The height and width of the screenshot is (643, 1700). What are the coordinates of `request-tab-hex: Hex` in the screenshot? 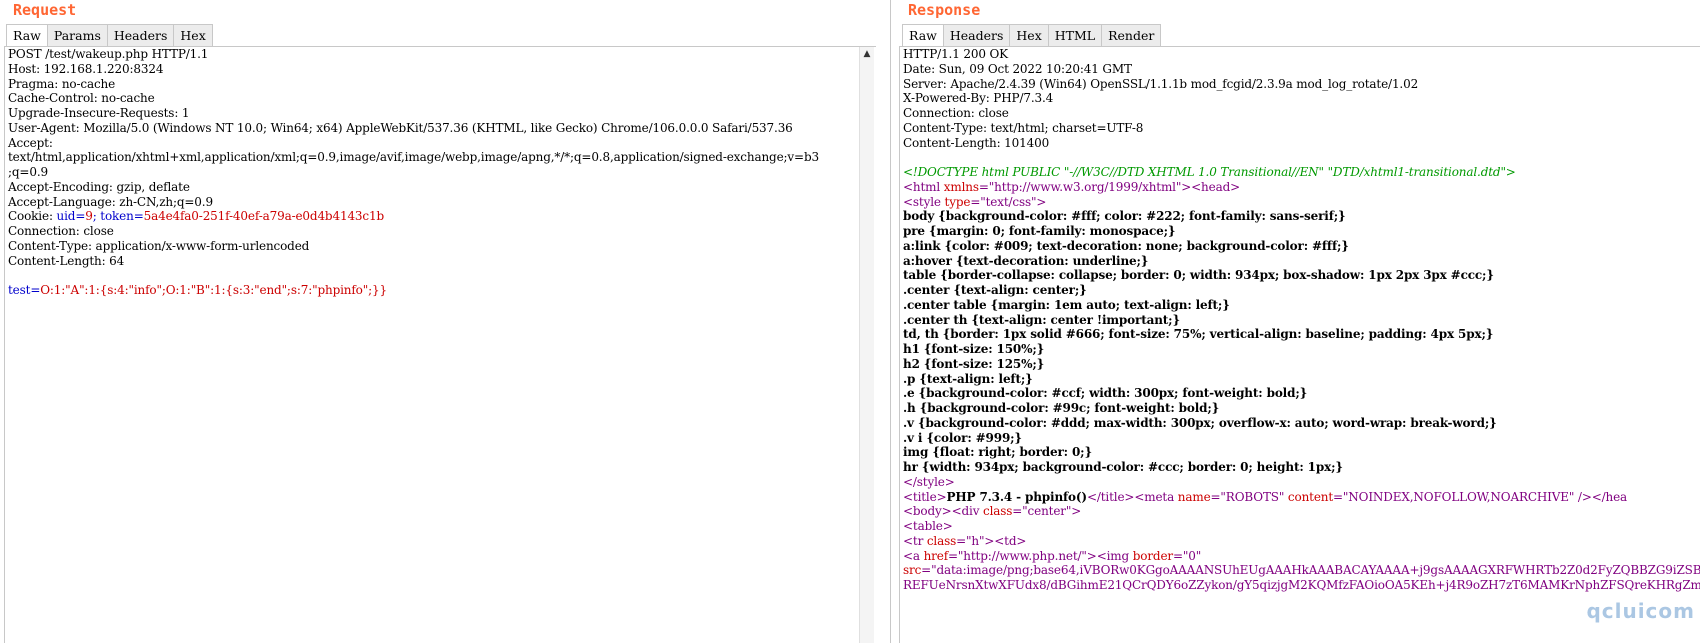 It's located at (193, 35).